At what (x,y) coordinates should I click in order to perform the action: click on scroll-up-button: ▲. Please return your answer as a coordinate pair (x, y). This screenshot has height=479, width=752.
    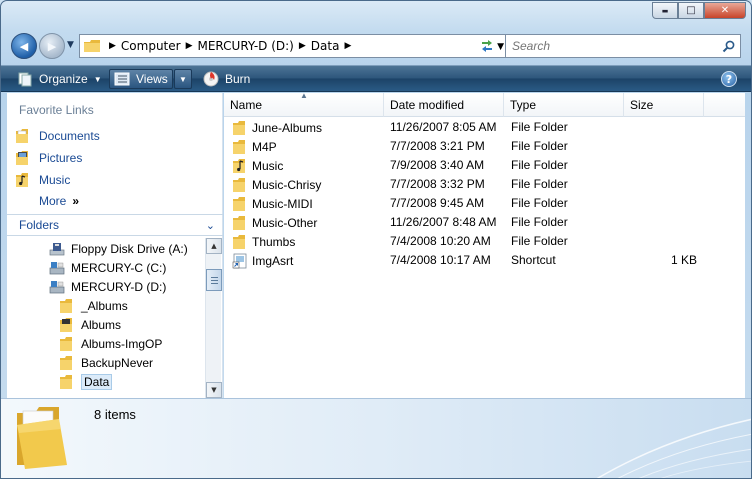
    Looking at the image, I should click on (214, 246).